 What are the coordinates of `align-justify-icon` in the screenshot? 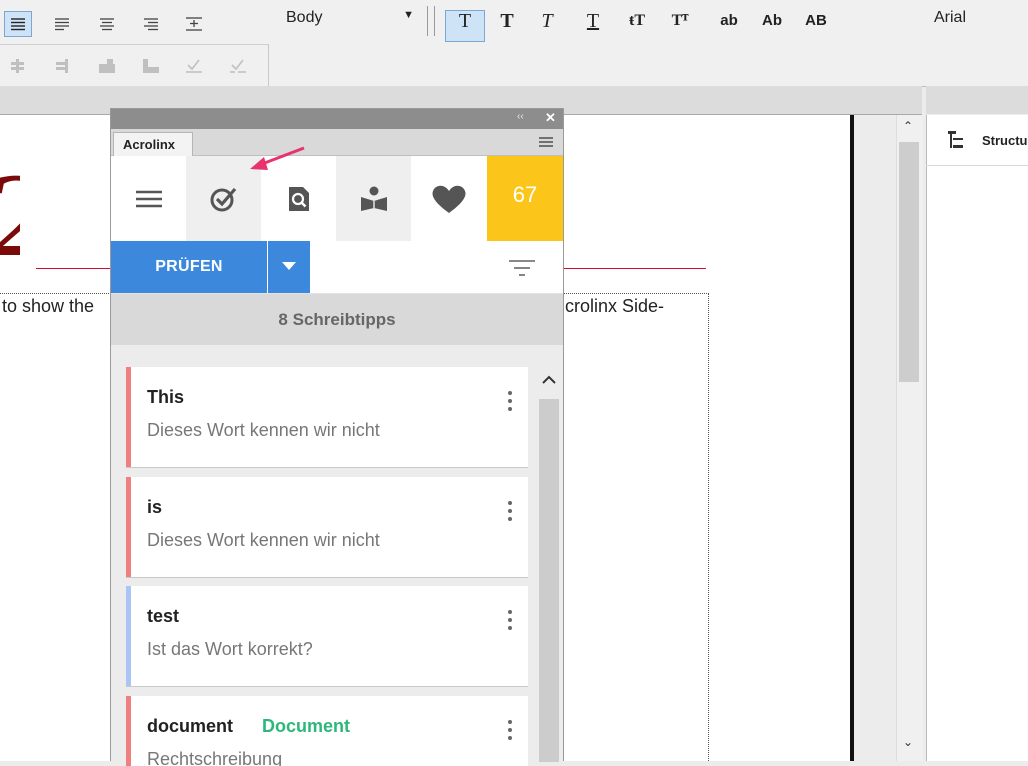 It's located at (62, 24).